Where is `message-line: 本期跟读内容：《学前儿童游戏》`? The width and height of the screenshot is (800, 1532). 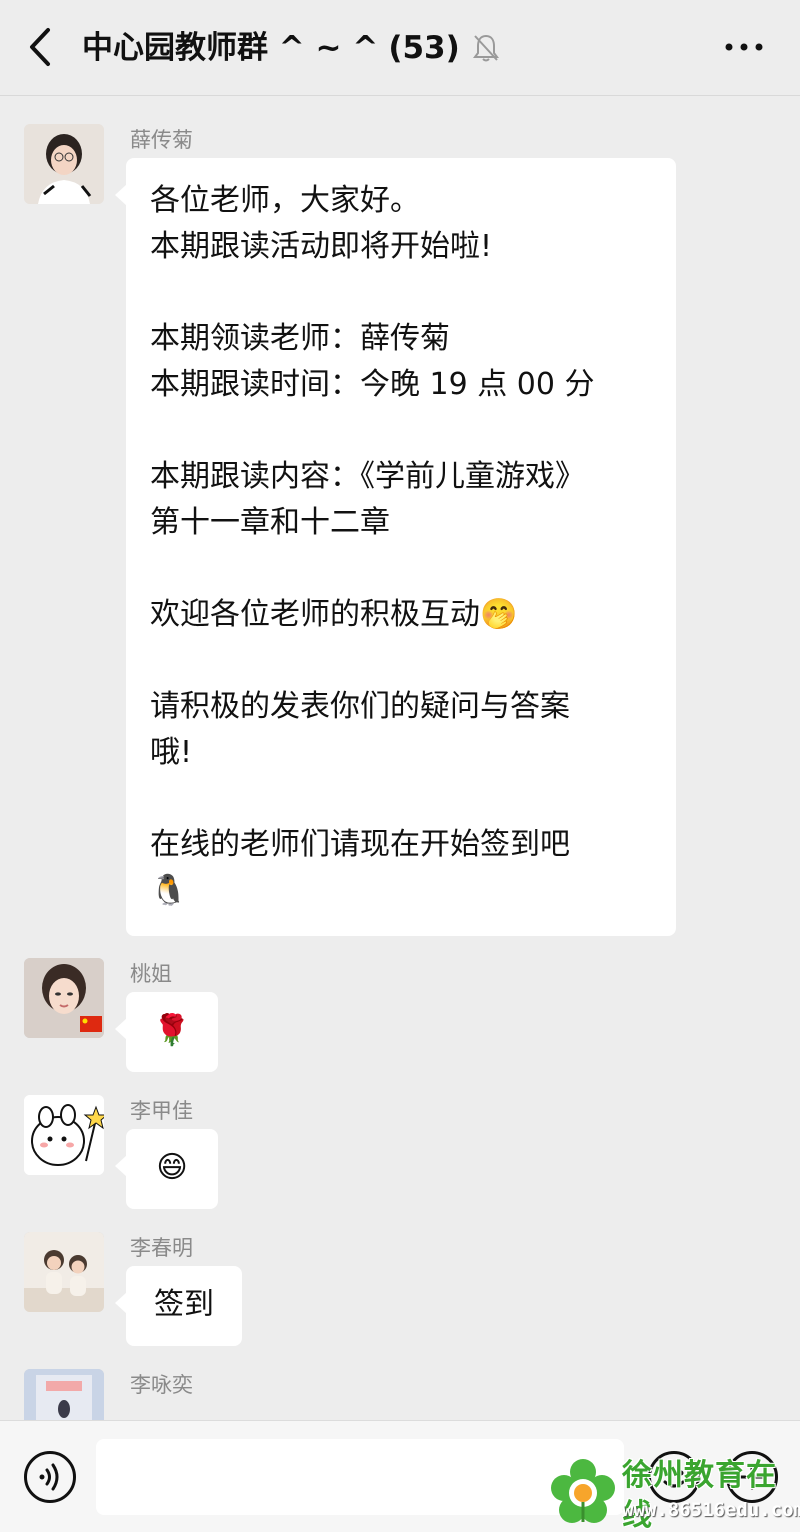
message-line: 本期跟读内容：《学前儿童游戏》 is located at coordinates (367, 476).